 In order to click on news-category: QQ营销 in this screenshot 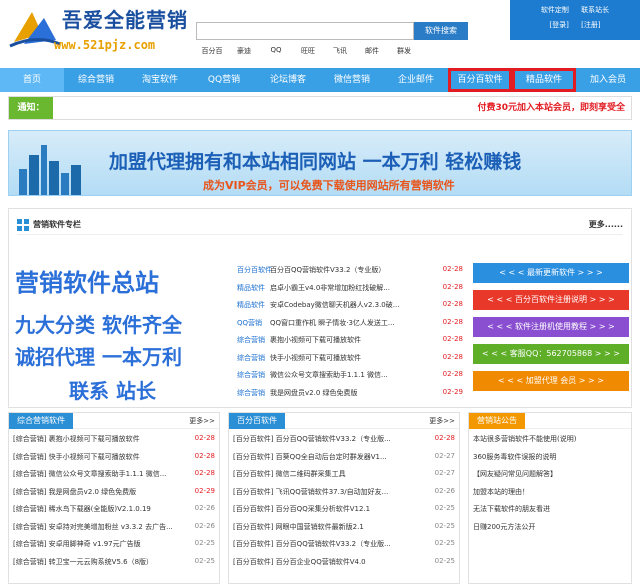, I will do `click(249, 323)`.